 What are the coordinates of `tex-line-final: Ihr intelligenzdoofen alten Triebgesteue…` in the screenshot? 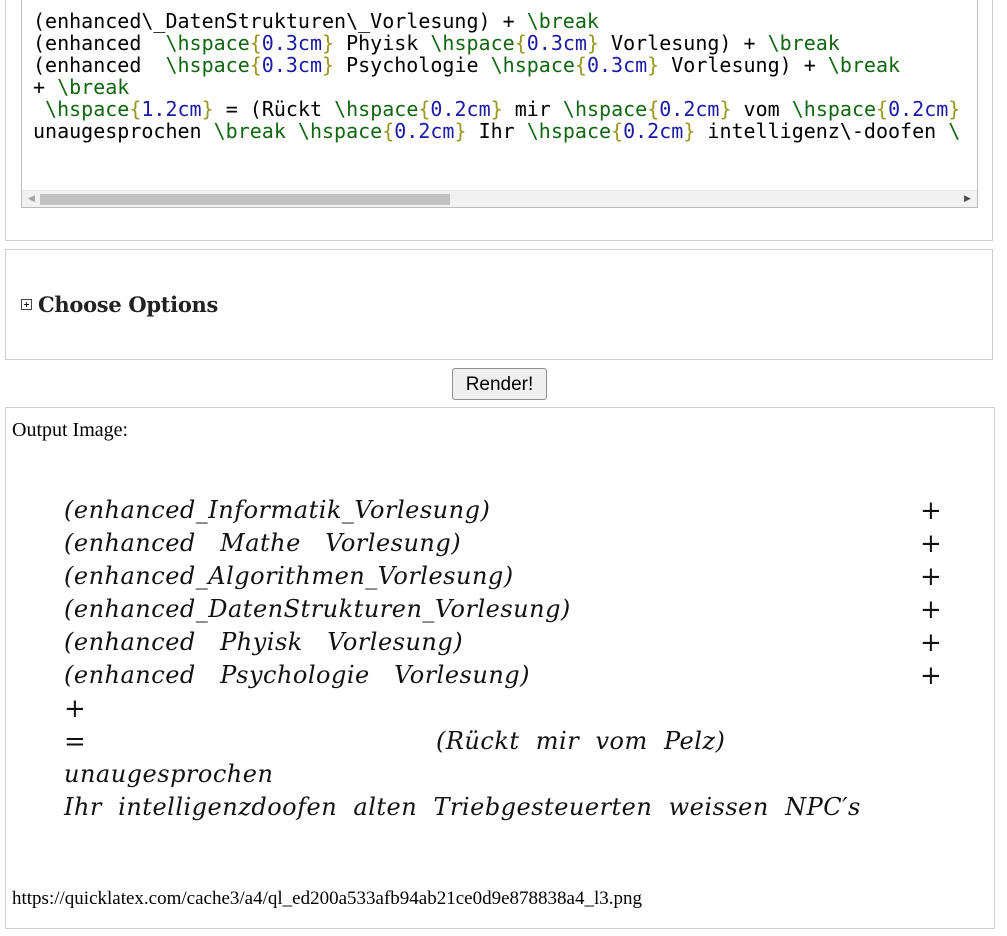 It's located at (462, 807).